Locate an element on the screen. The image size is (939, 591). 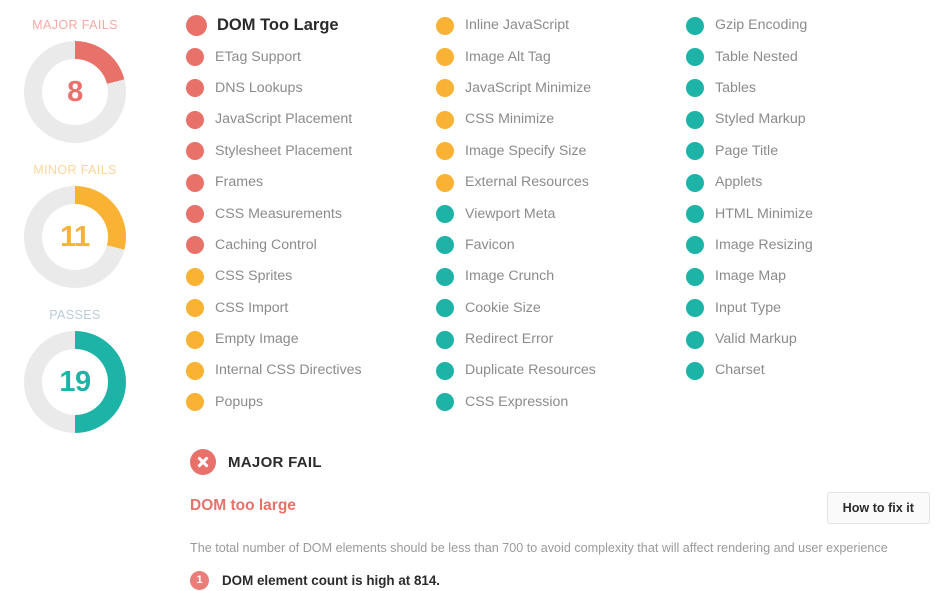
check-item-dom-too-large: DOM Too Large is located at coordinates (311, 25).